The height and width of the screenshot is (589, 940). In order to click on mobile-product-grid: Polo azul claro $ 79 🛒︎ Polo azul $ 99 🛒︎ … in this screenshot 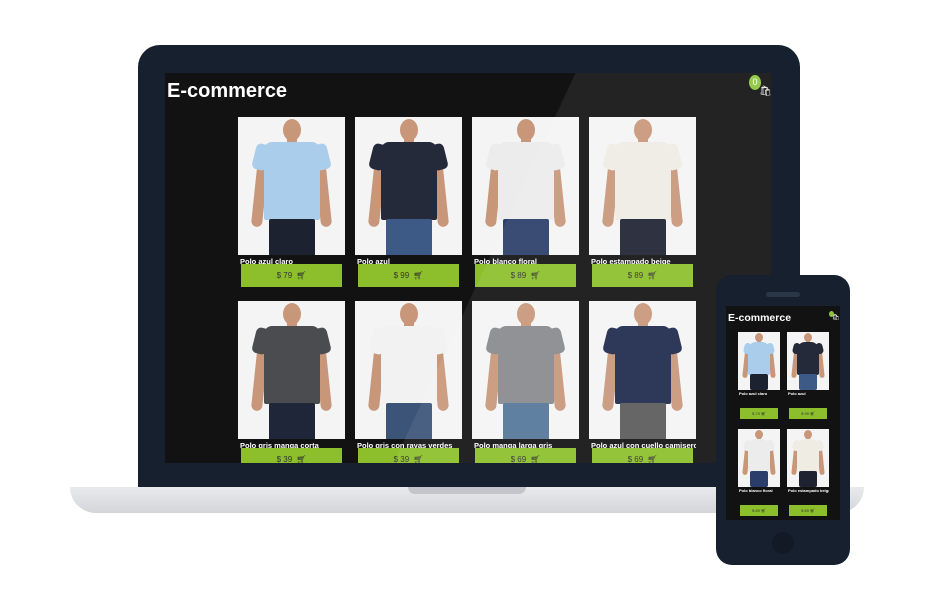, I will do `click(783, 426)`.